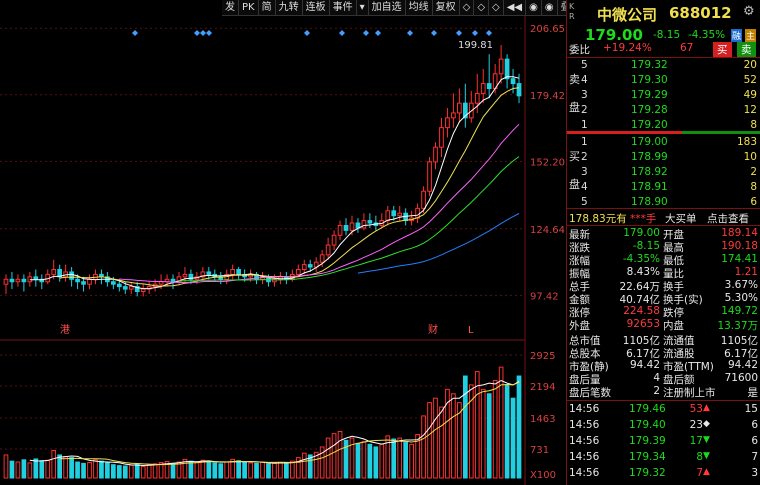  I want to click on level: 4, so click(584, 80).